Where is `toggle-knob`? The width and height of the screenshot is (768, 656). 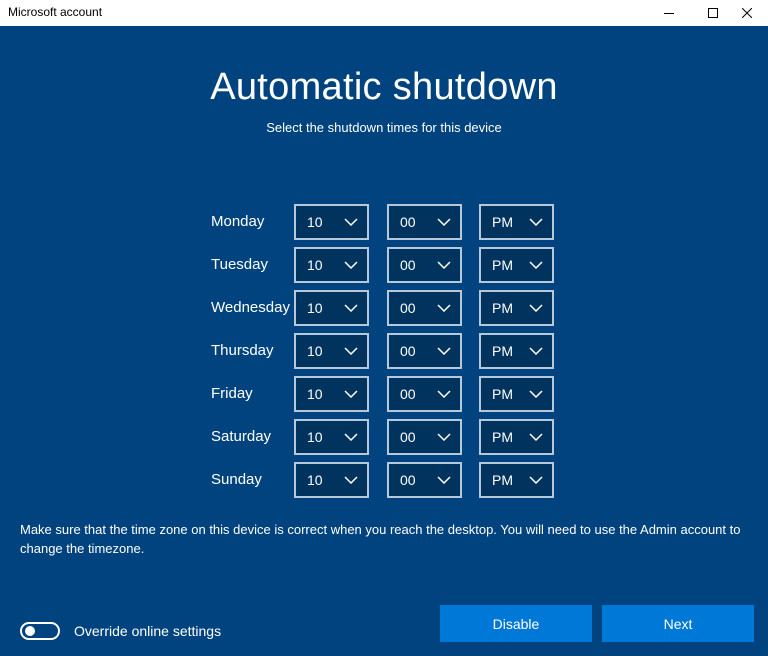
toggle-knob is located at coordinates (30, 631).